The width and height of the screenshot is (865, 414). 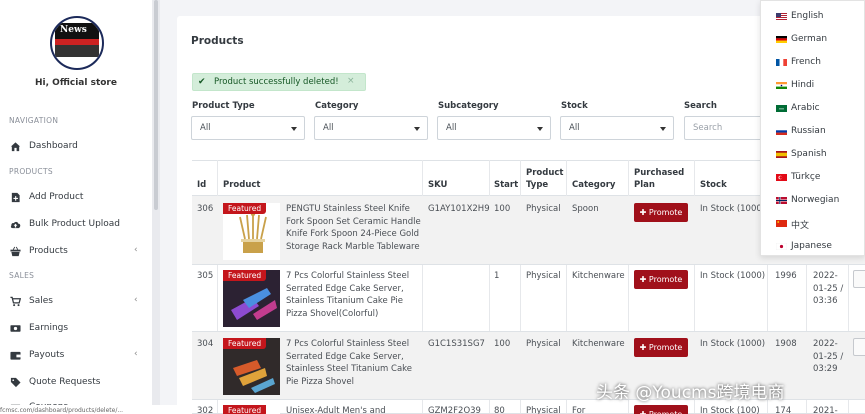 What do you see at coordinates (15, 197) in the screenshot?
I see `file-plus-icon` at bounding box center [15, 197].